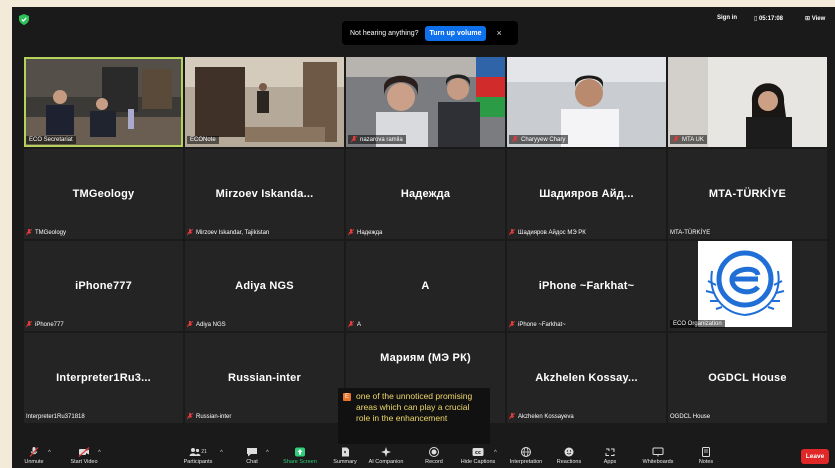 The height and width of the screenshot is (468, 835). I want to click on participant-tile: iPhone777 iPhone777, so click(103, 286).